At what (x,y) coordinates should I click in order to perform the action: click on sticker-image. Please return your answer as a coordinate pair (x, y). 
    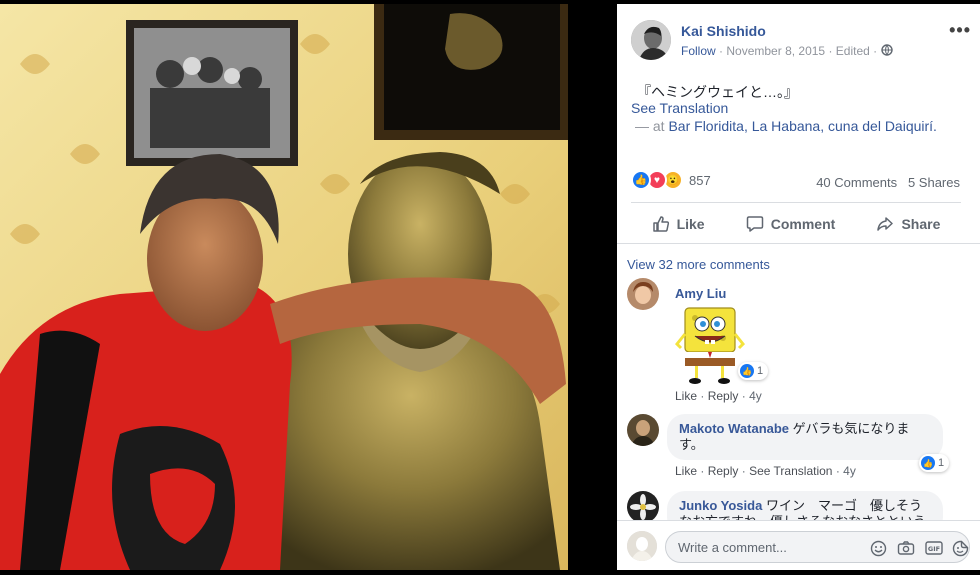
    Looking at the image, I should click on (710, 346).